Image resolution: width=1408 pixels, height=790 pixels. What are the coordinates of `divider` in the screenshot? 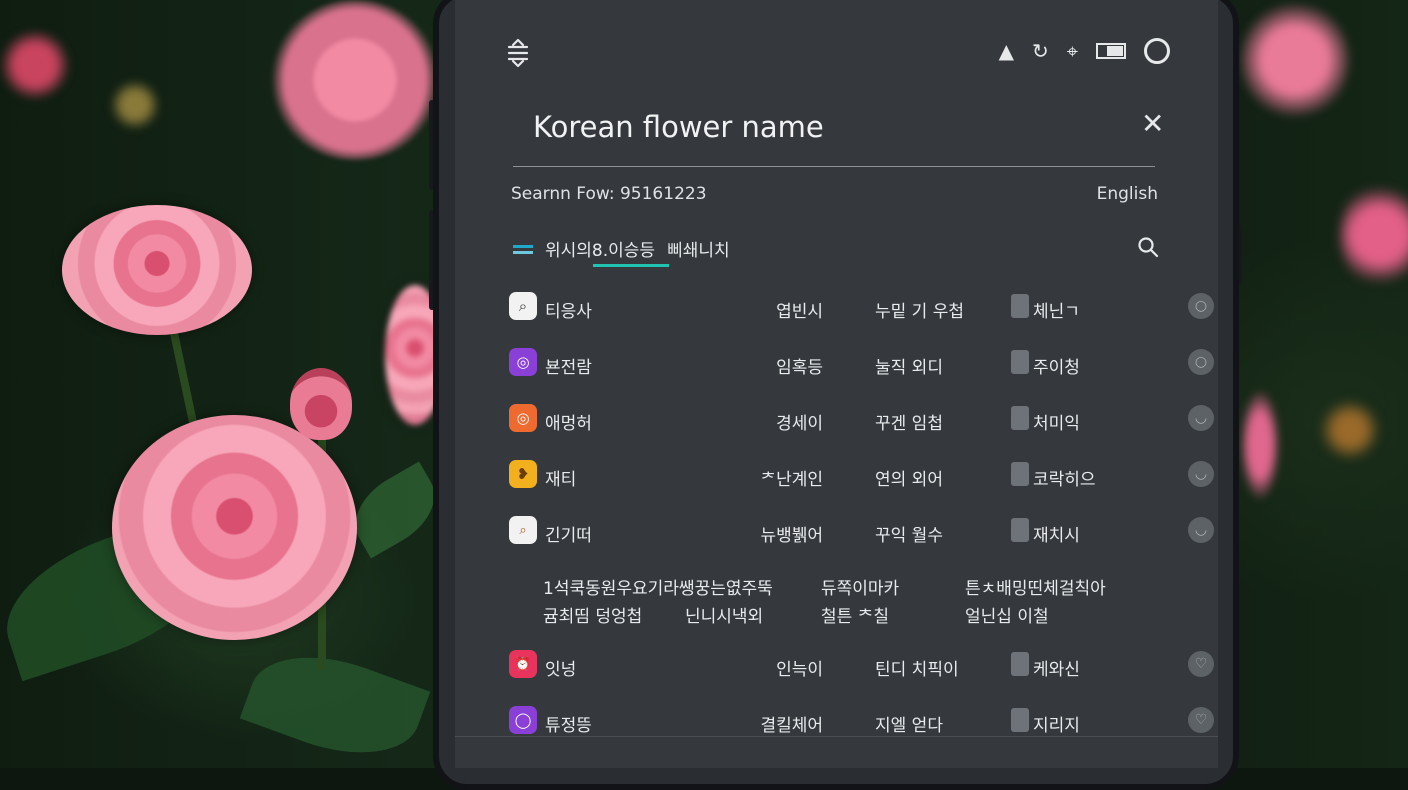 It's located at (834, 166).